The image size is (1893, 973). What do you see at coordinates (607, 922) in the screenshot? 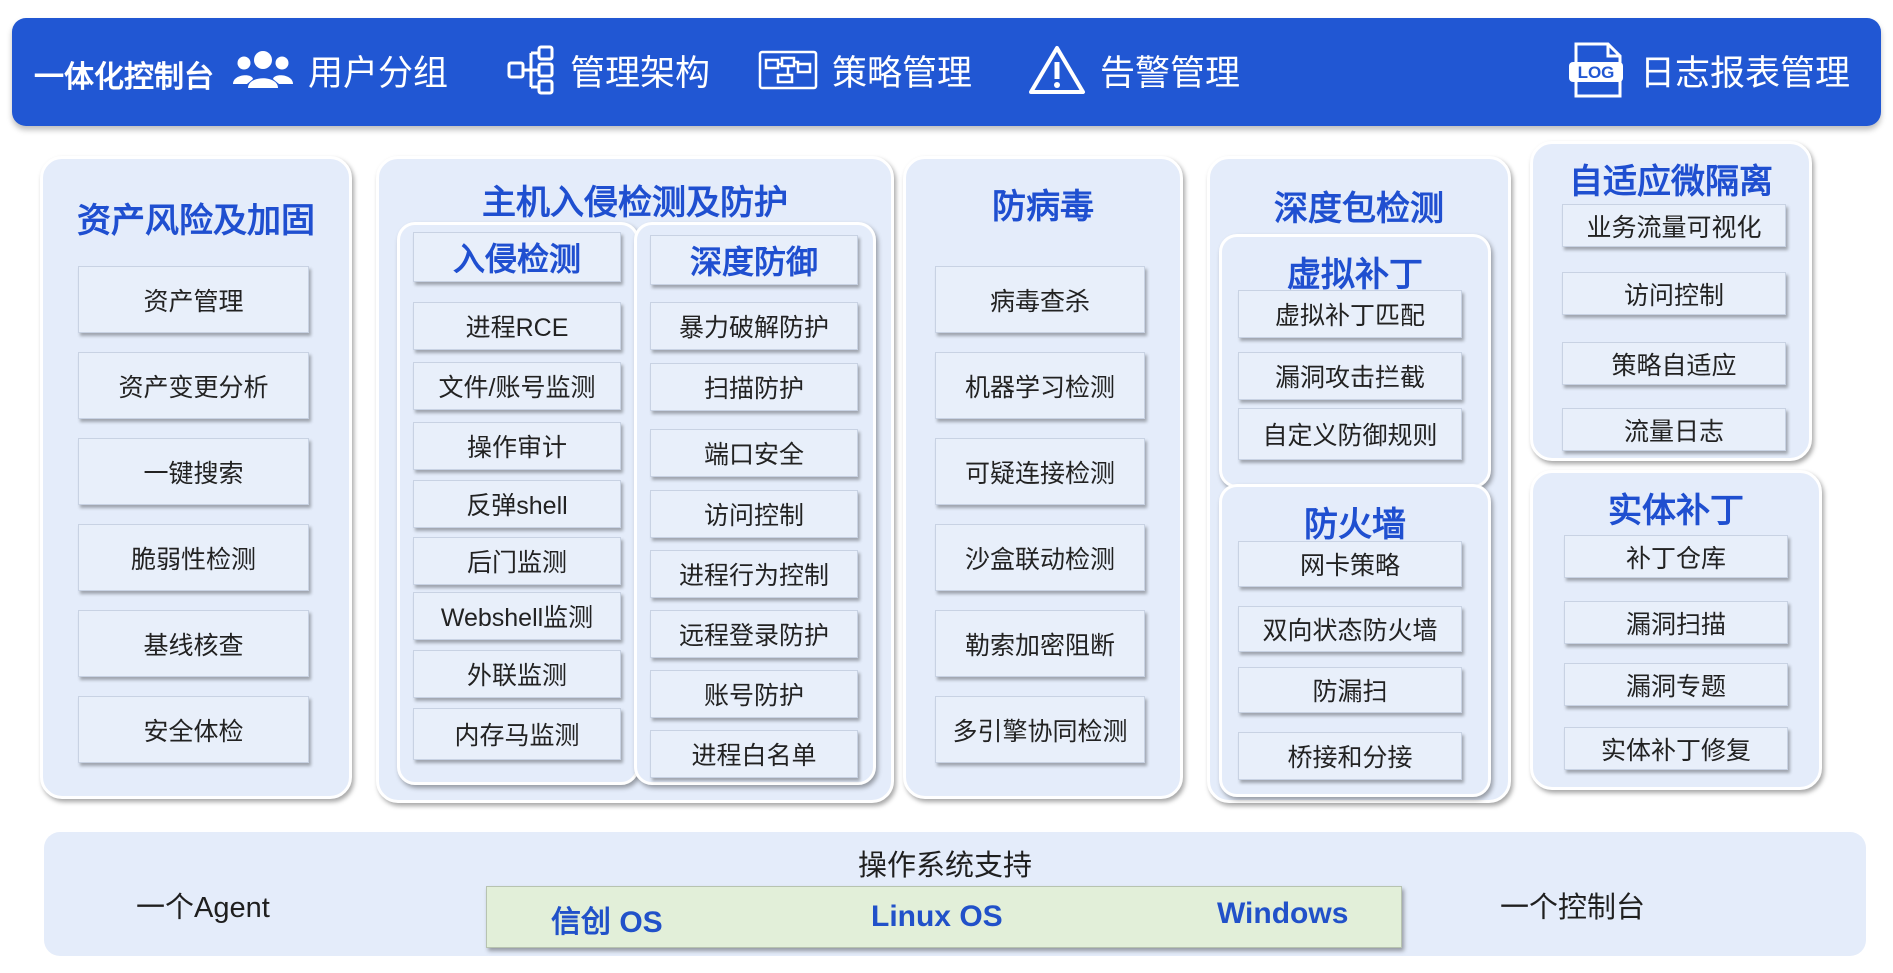
I see `os-xinchuang: 信创 OS` at bounding box center [607, 922].